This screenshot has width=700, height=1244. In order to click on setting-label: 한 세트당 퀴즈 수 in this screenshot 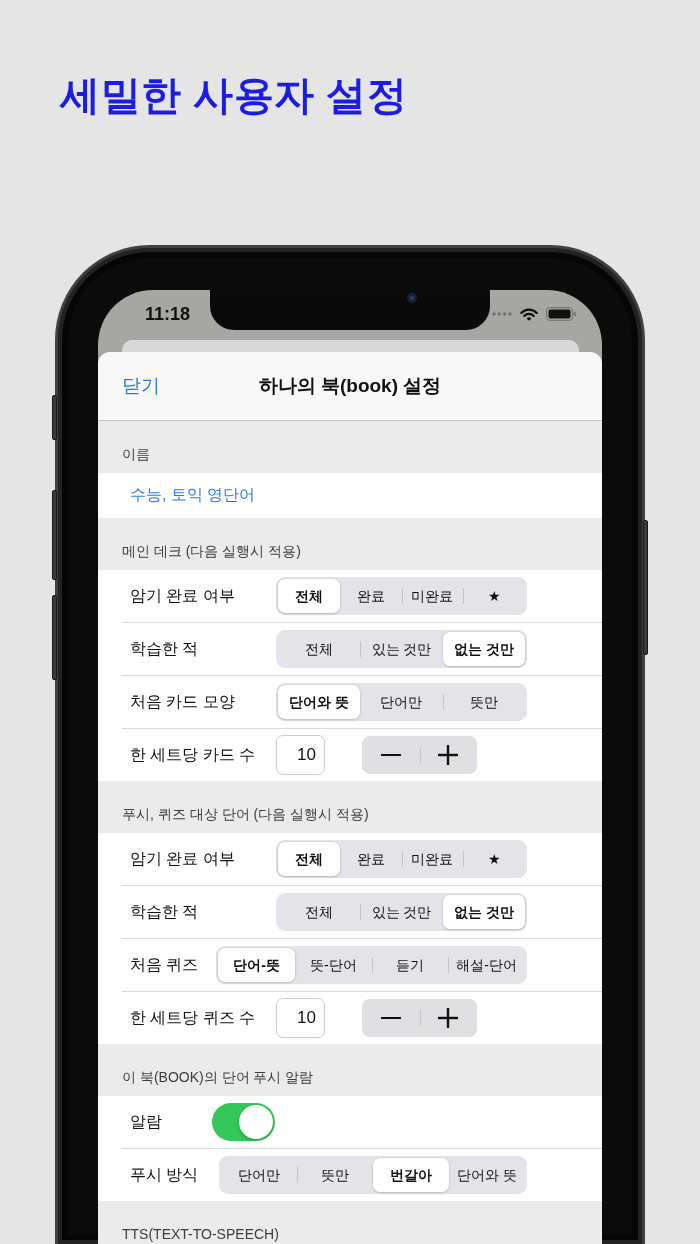, I will do `click(193, 1017)`.